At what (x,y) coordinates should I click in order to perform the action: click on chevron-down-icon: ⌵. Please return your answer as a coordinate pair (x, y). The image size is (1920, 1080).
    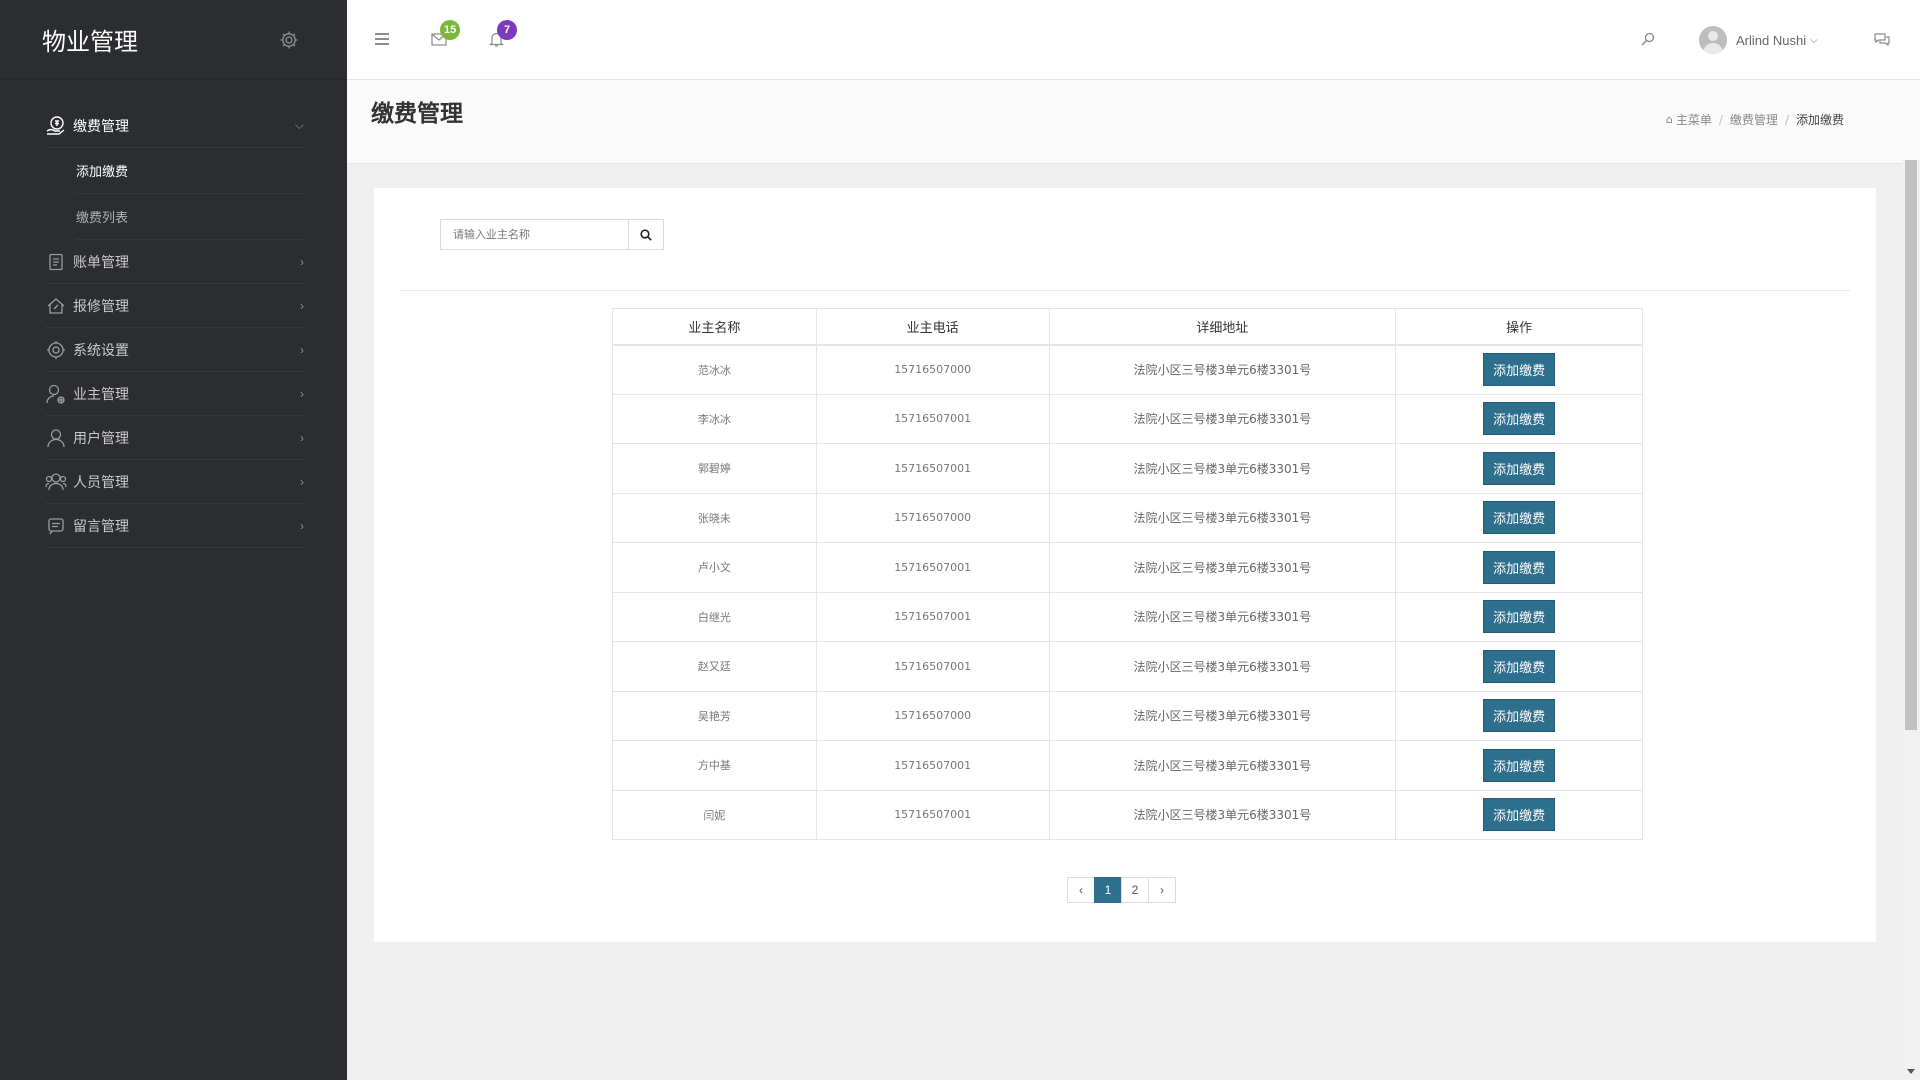
    Looking at the image, I should click on (1814, 40).